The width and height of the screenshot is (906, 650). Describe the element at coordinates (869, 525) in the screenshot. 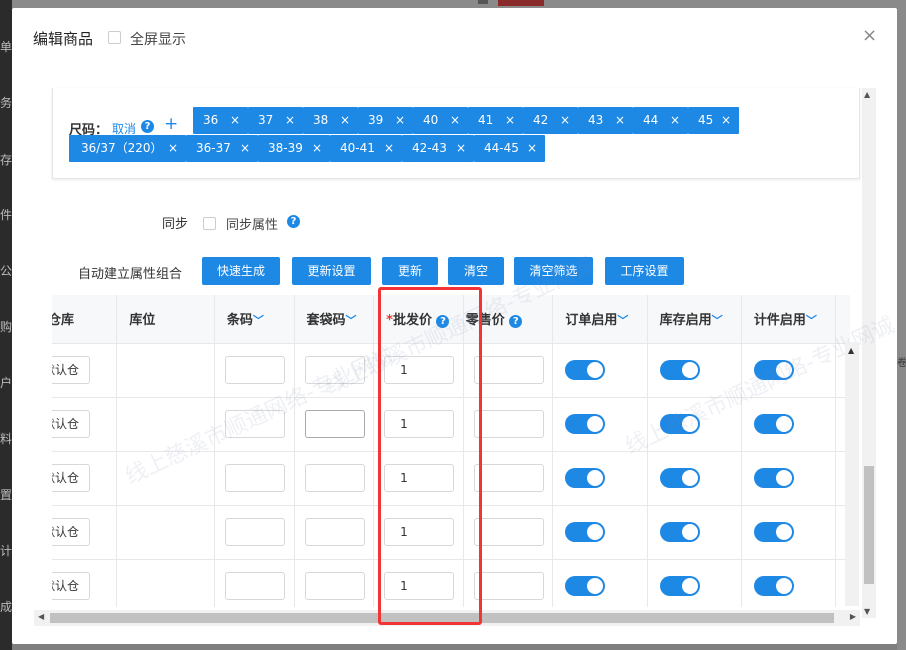

I see `scrollbar-thumb` at that location.